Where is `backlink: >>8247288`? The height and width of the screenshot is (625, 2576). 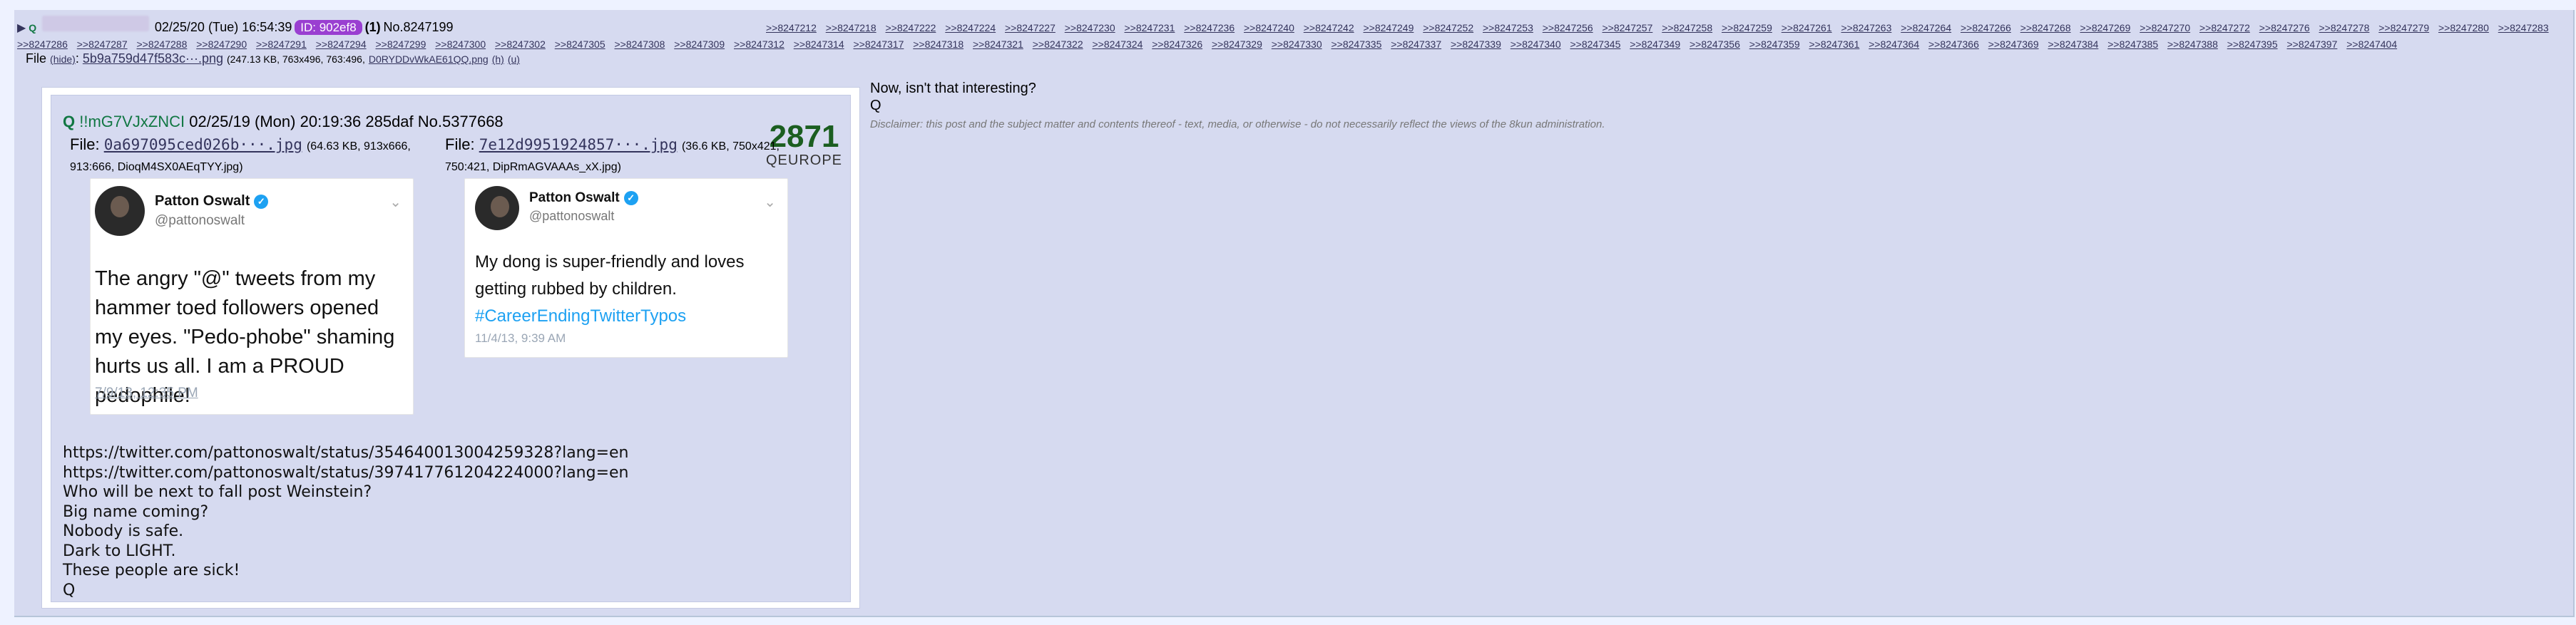 backlink: >>8247288 is located at coordinates (162, 44).